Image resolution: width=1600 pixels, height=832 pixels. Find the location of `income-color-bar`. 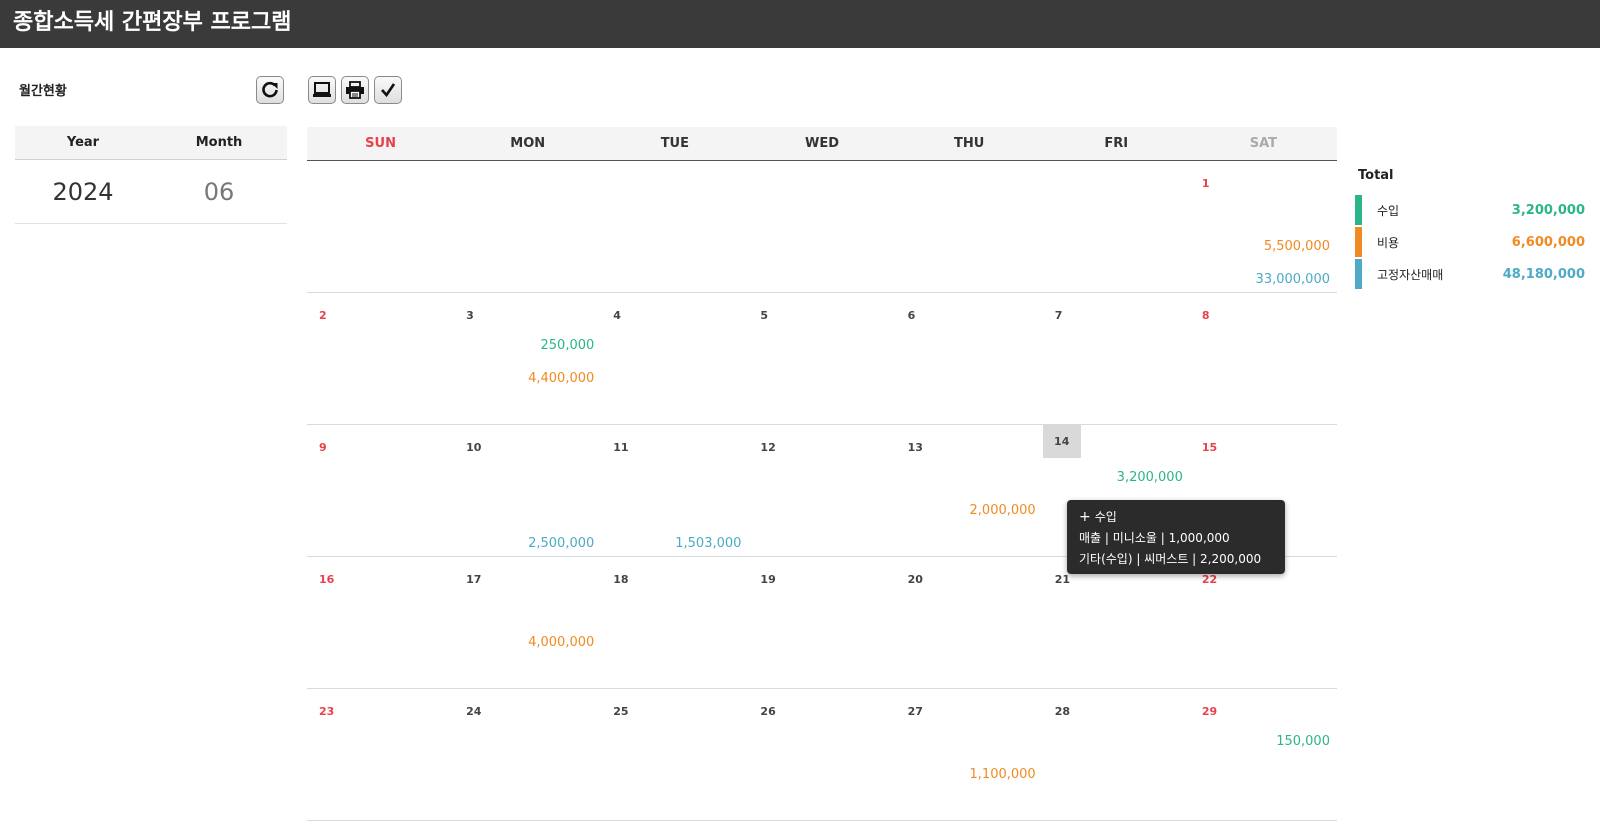

income-color-bar is located at coordinates (1358, 210).